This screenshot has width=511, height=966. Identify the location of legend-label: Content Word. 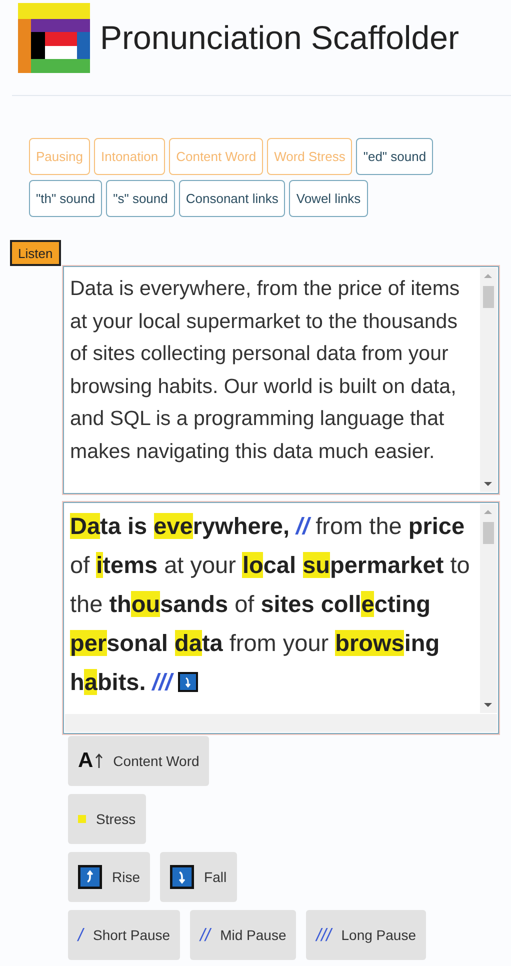
(156, 761).